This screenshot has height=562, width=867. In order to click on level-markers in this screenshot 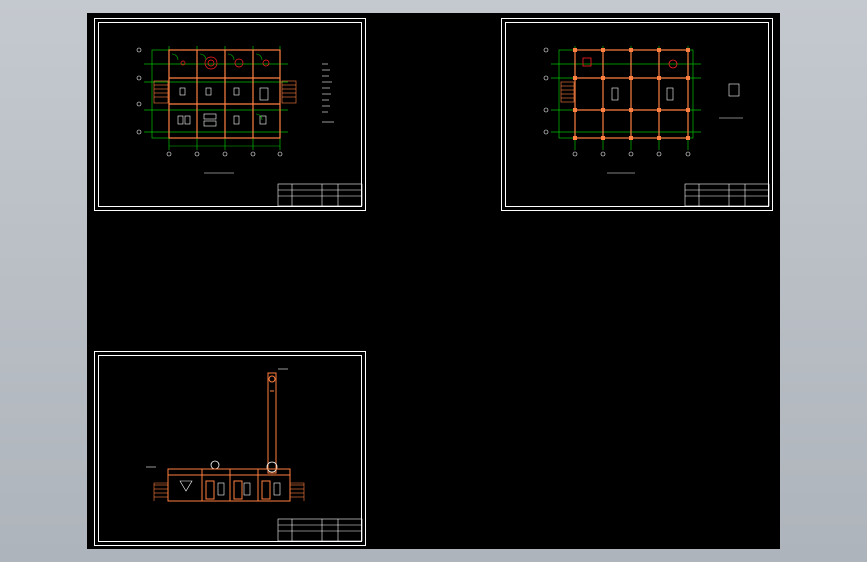, I will do `click(217, 418)`.